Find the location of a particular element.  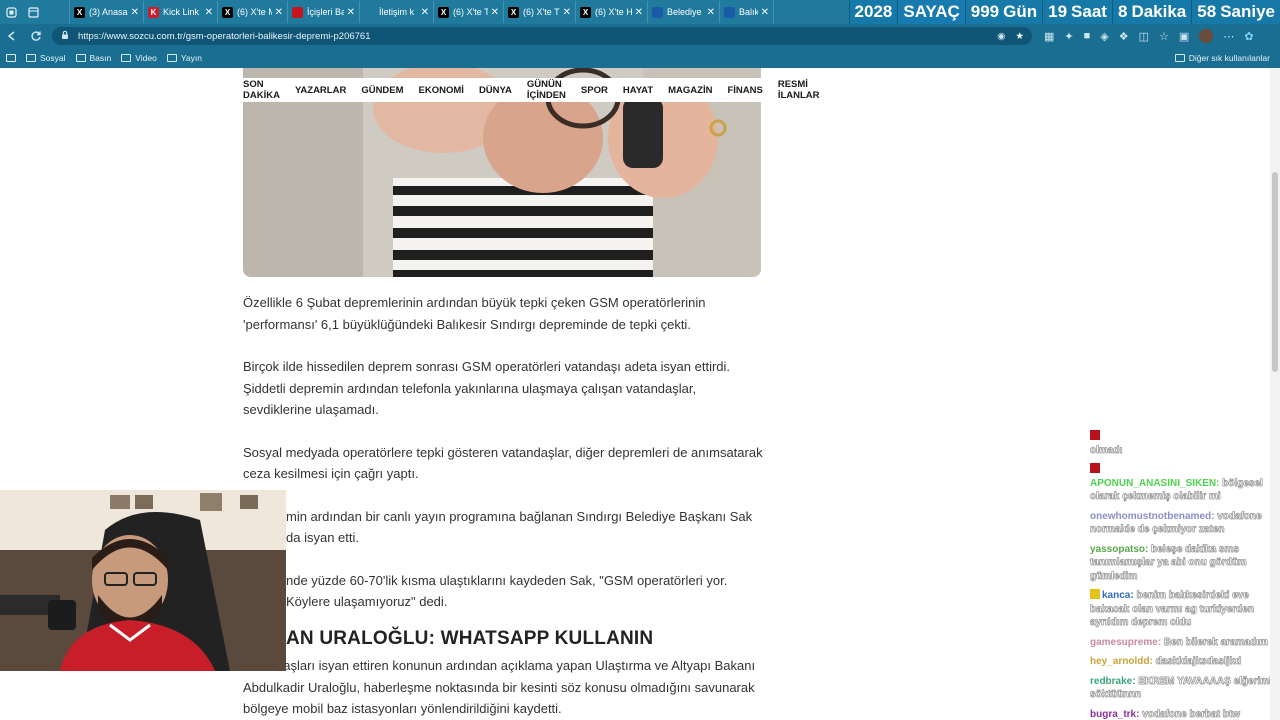

browser-tab: İletişim k ✕ is located at coordinates (397, 12).